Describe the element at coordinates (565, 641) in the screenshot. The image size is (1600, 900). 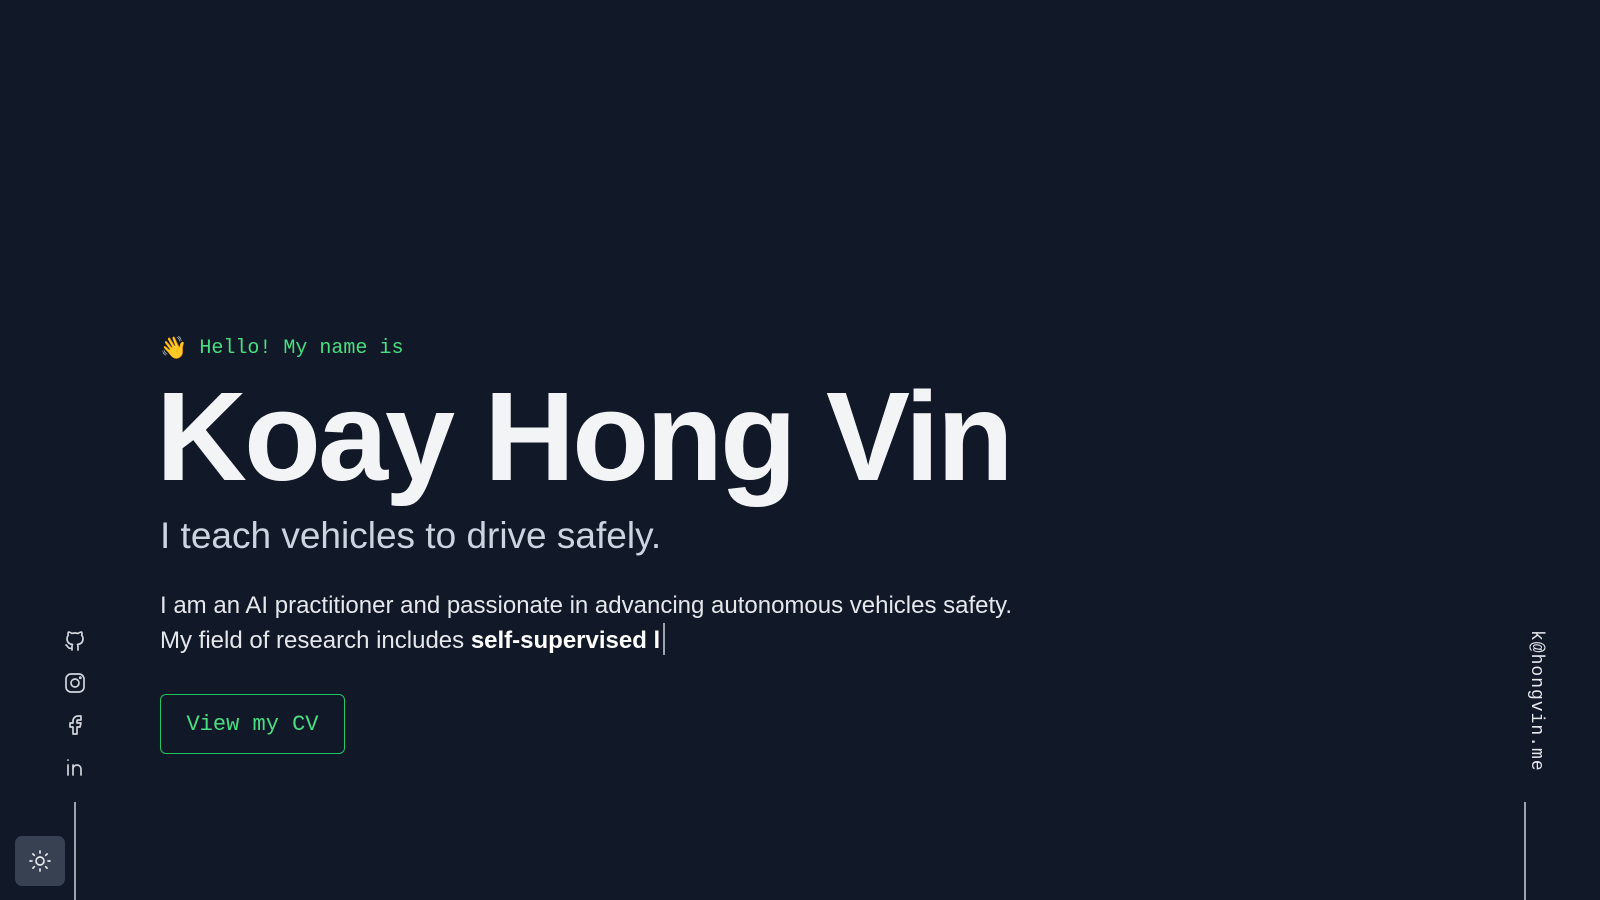
I see `typed-research-field: self-supervised l` at that location.